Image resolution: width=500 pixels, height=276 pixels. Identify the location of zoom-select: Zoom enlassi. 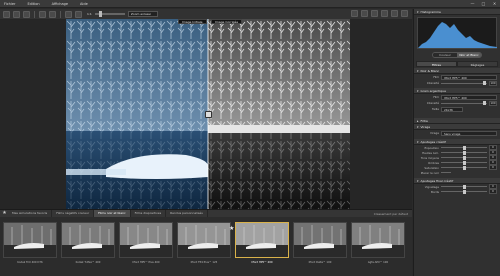
(142, 14).